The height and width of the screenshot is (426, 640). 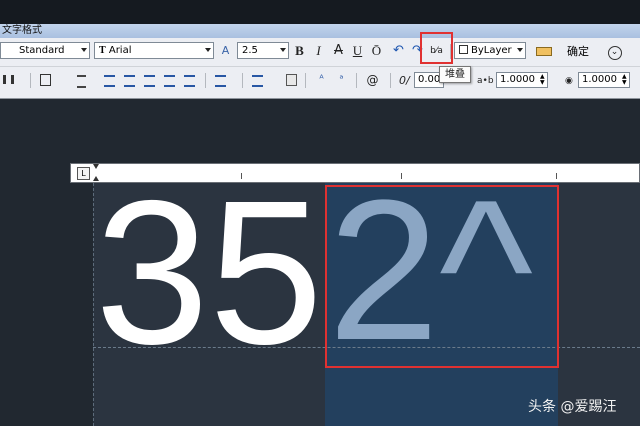 What do you see at coordinates (320, 12) in the screenshot?
I see `top-bar` at bounding box center [320, 12].